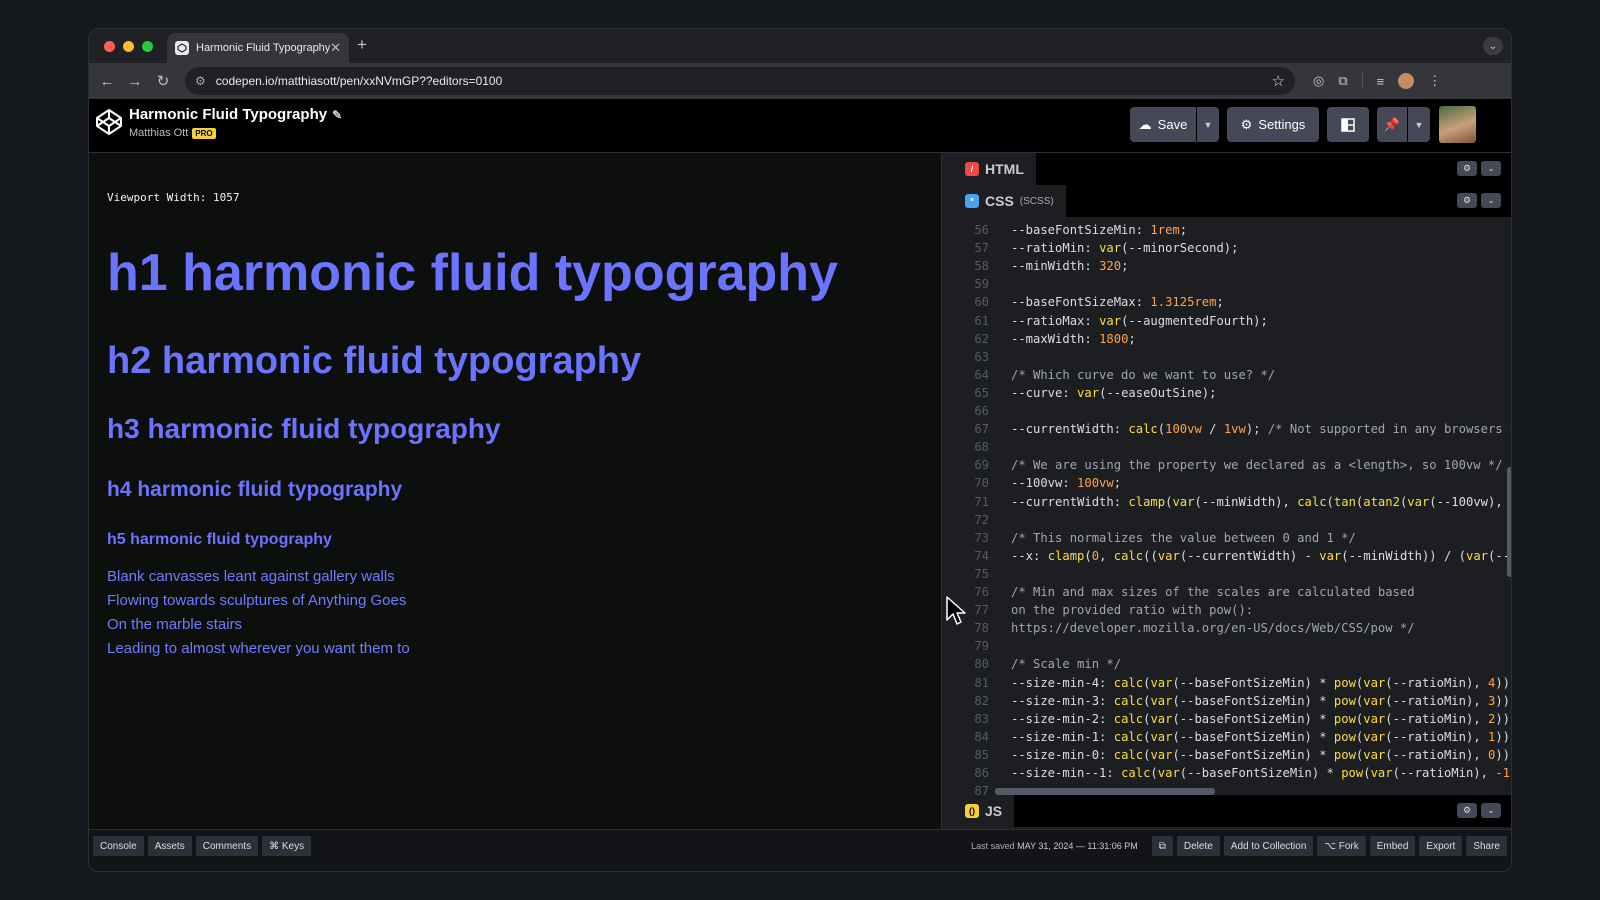 The width and height of the screenshot is (1600, 900). I want to click on code-line: 61 --ratioMax: var(--augmentedFourth);, so click(1233, 321).